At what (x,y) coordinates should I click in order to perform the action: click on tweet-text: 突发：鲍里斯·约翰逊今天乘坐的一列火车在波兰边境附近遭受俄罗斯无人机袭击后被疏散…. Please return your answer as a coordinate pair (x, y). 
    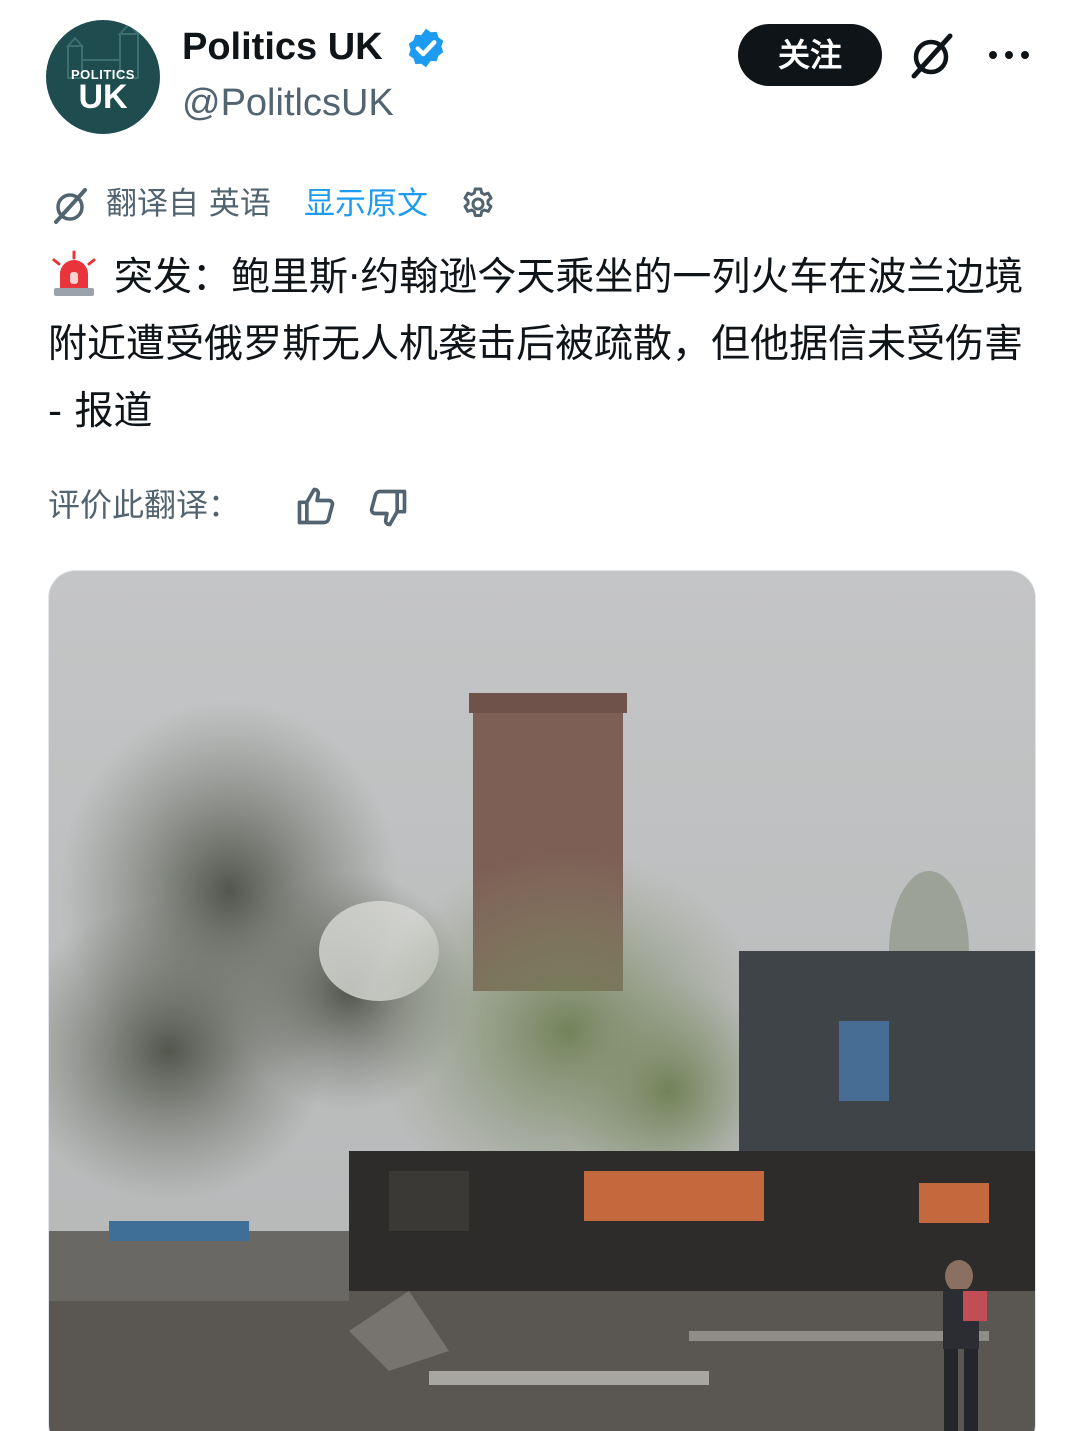
    Looking at the image, I should click on (543, 344).